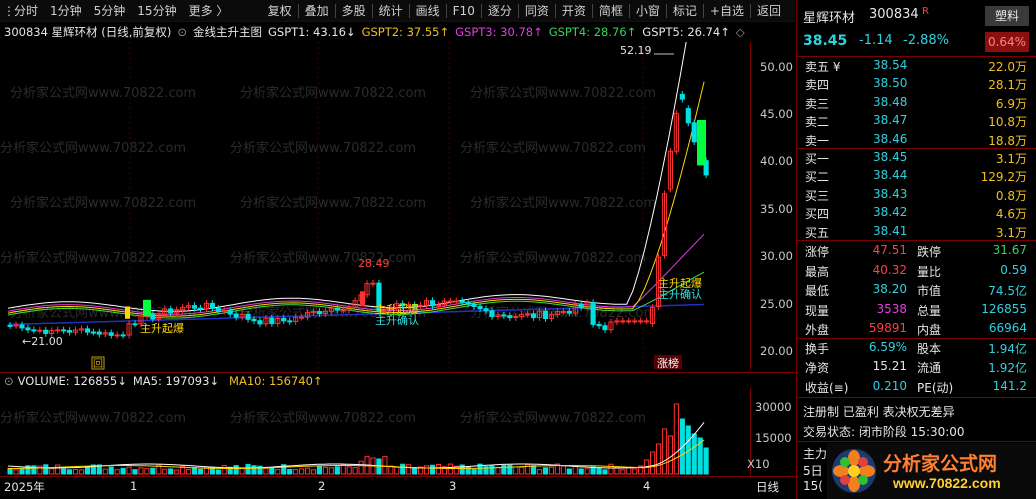 This screenshot has height=499, width=1036. What do you see at coordinates (176, 380) in the screenshot?
I see `volume-ma5: MA5: 197093↓` at bounding box center [176, 380].